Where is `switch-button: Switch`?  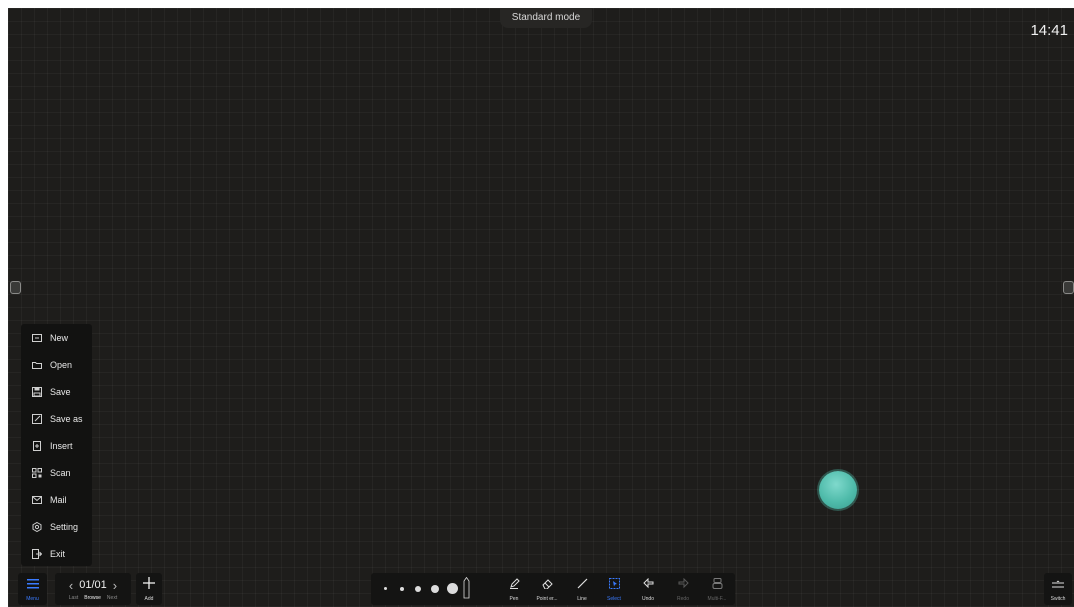 switch-button: Switch is located at coordinates (1058, 589).